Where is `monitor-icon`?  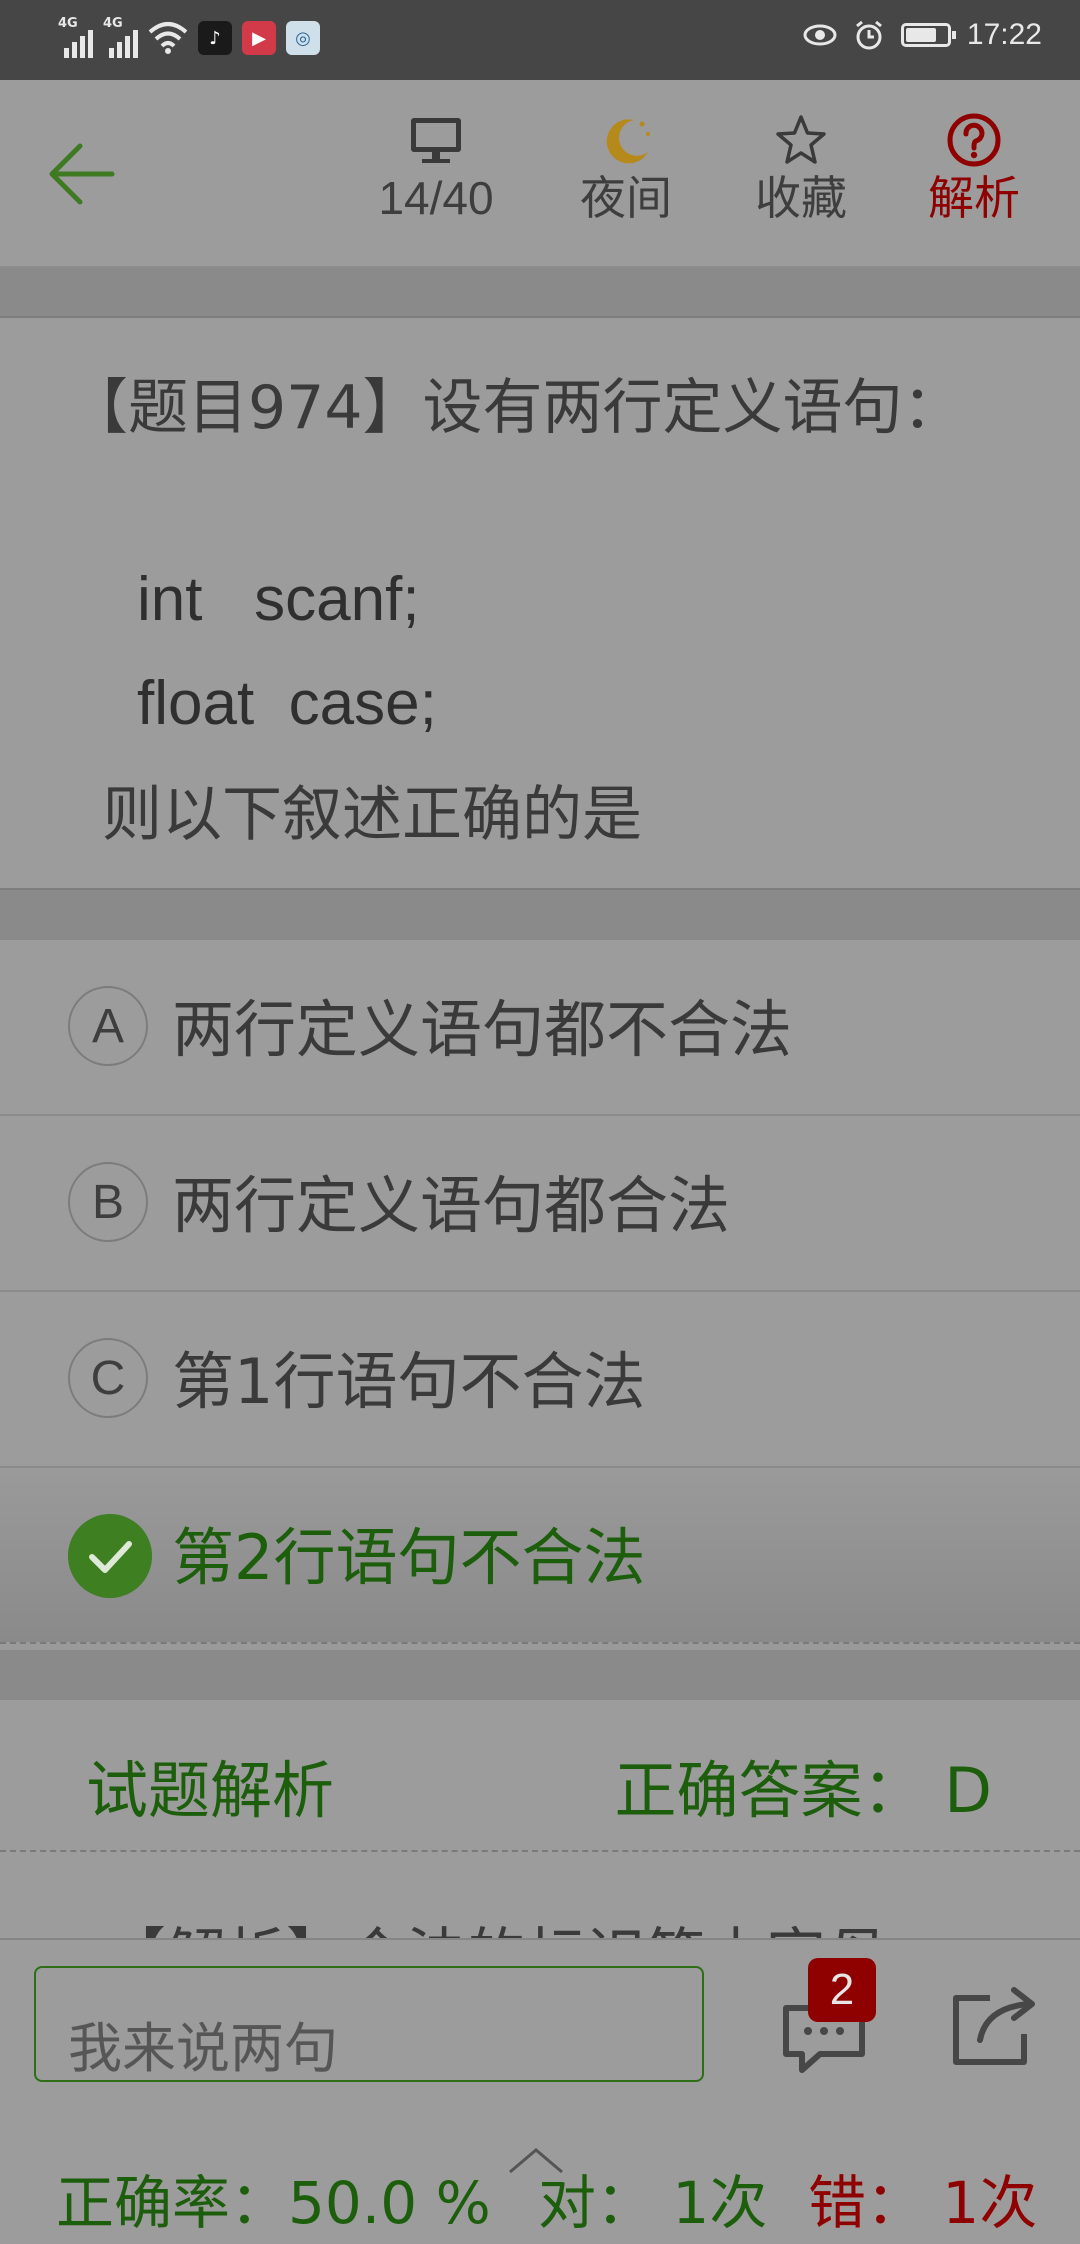 monitor-icon is located at coordinates (436, 140).